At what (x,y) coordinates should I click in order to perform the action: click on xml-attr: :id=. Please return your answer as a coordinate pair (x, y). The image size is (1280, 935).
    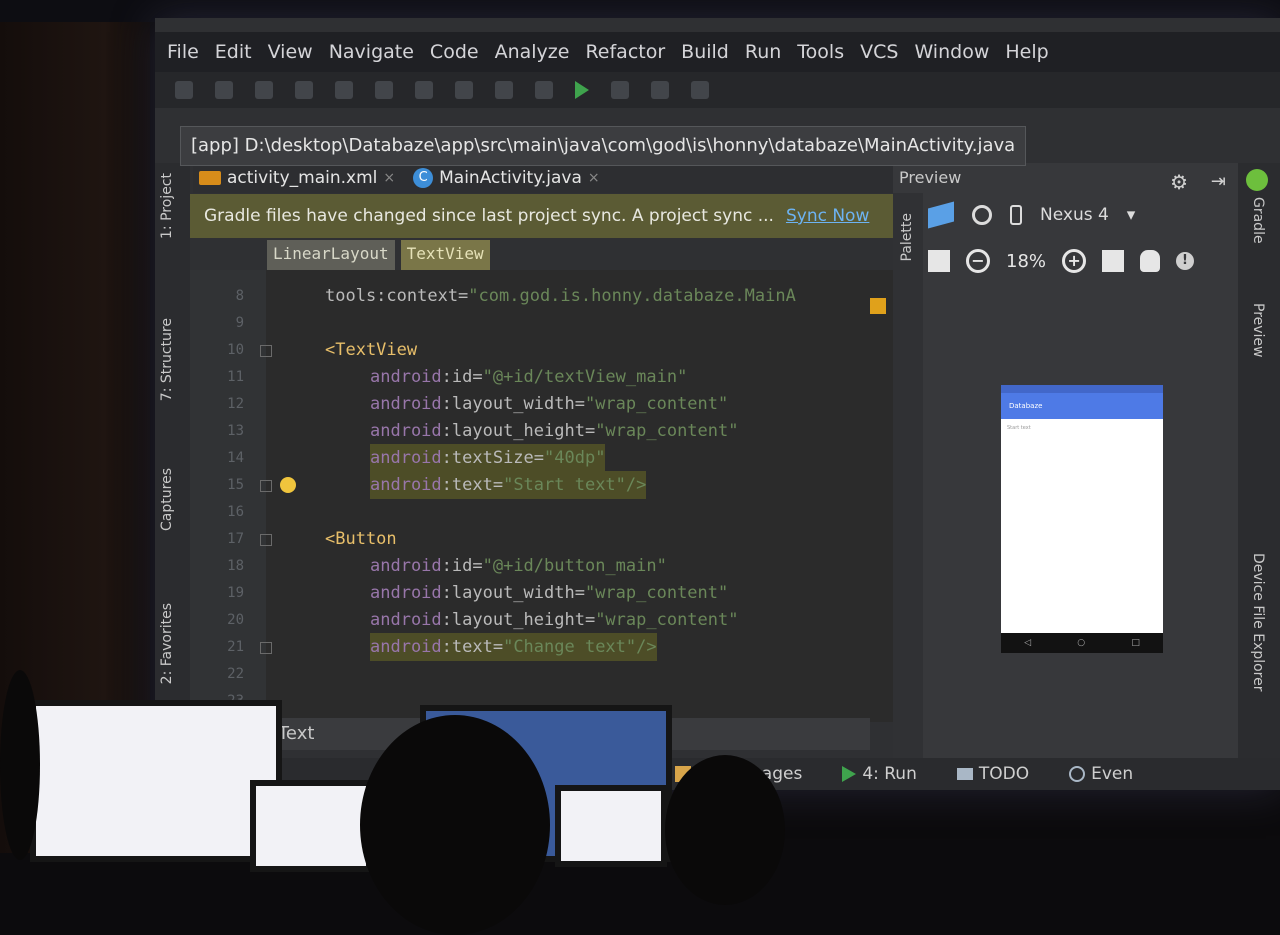
    Looking at the image, I should click on (462, 566).